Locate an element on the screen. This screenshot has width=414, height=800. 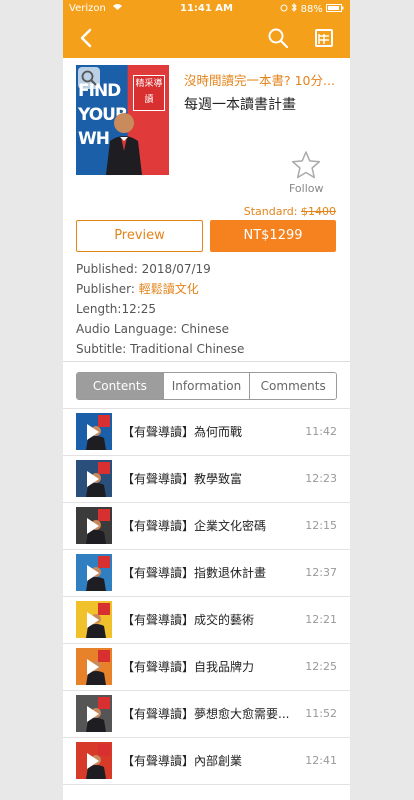
back-icon is located at coordinates (87, 38).